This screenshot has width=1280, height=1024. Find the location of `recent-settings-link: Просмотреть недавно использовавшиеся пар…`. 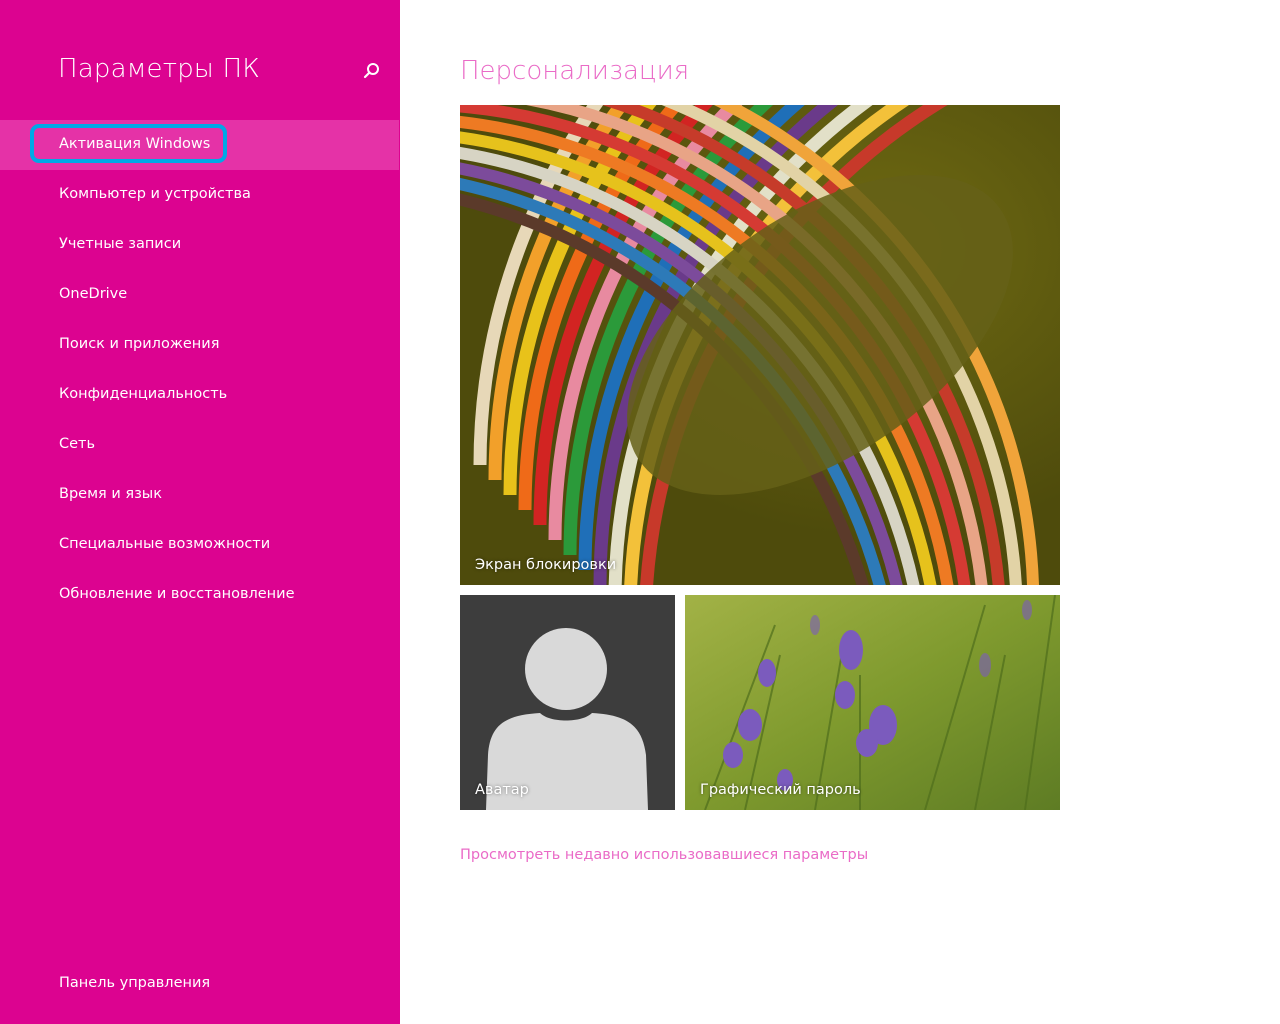

recent-settings-link: Просмотреть недавно использовавшиеся пар… is located at coordinates (664, 855).